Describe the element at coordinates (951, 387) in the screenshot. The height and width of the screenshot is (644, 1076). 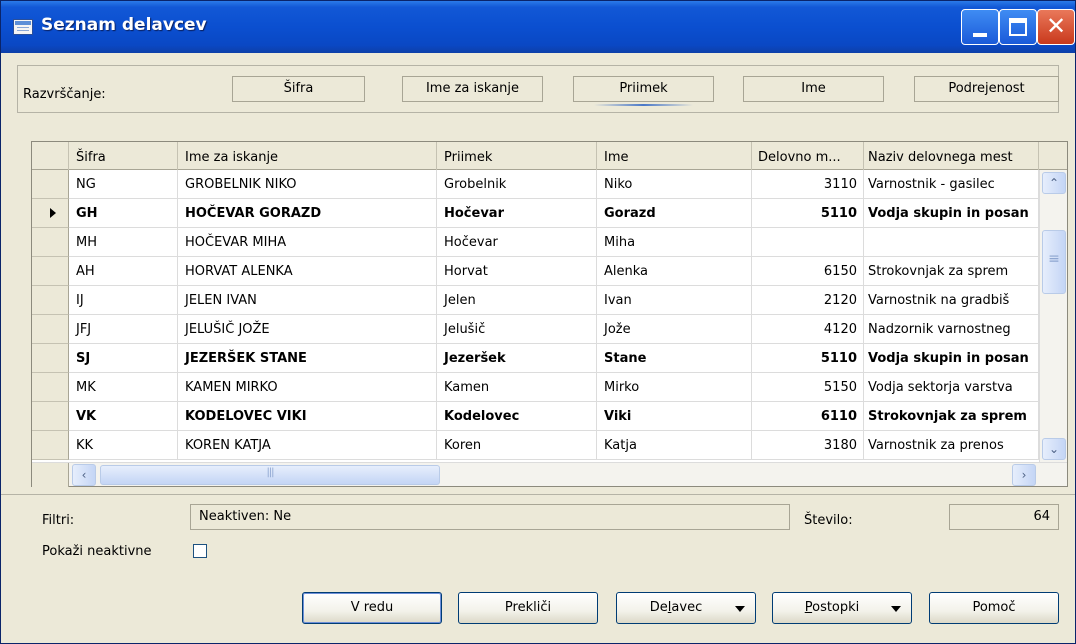
I see `cell-naziv: Vodja sektorja varstva` at that location.